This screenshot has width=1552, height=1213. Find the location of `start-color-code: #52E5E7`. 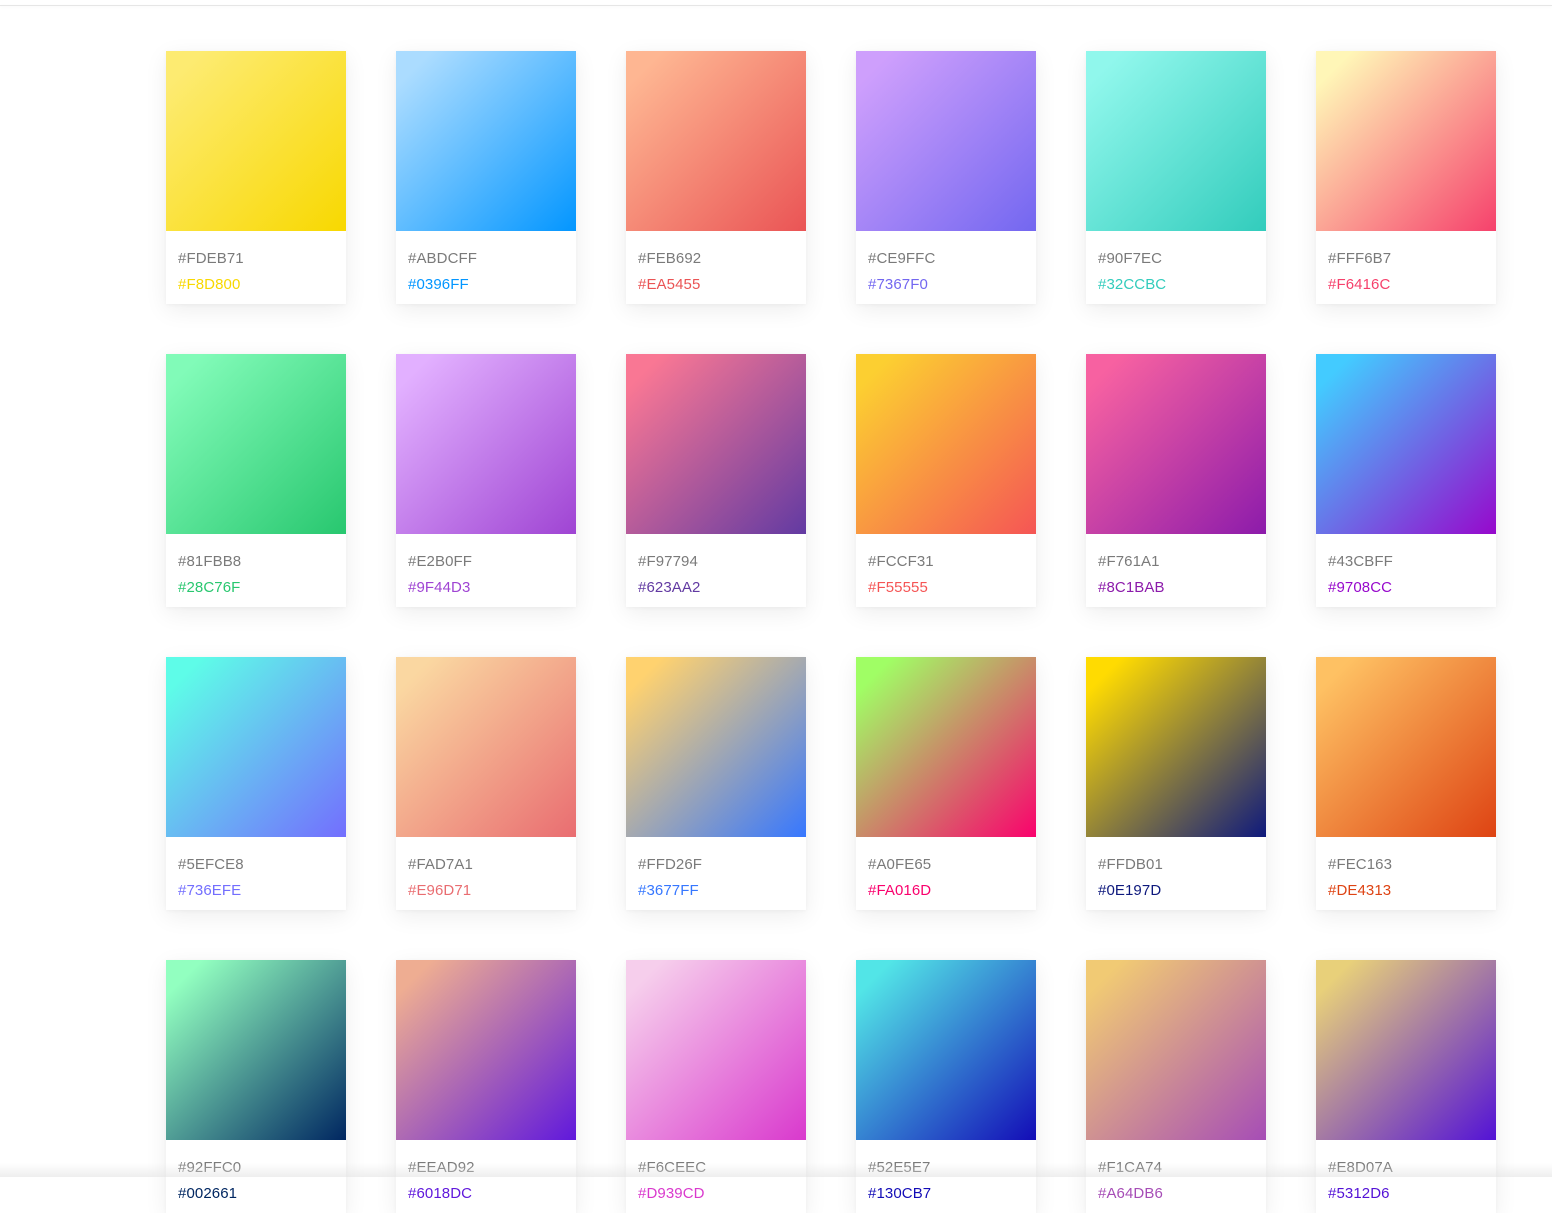

start-color-code: #52E5E7 is located at coordinates (952, 1168).